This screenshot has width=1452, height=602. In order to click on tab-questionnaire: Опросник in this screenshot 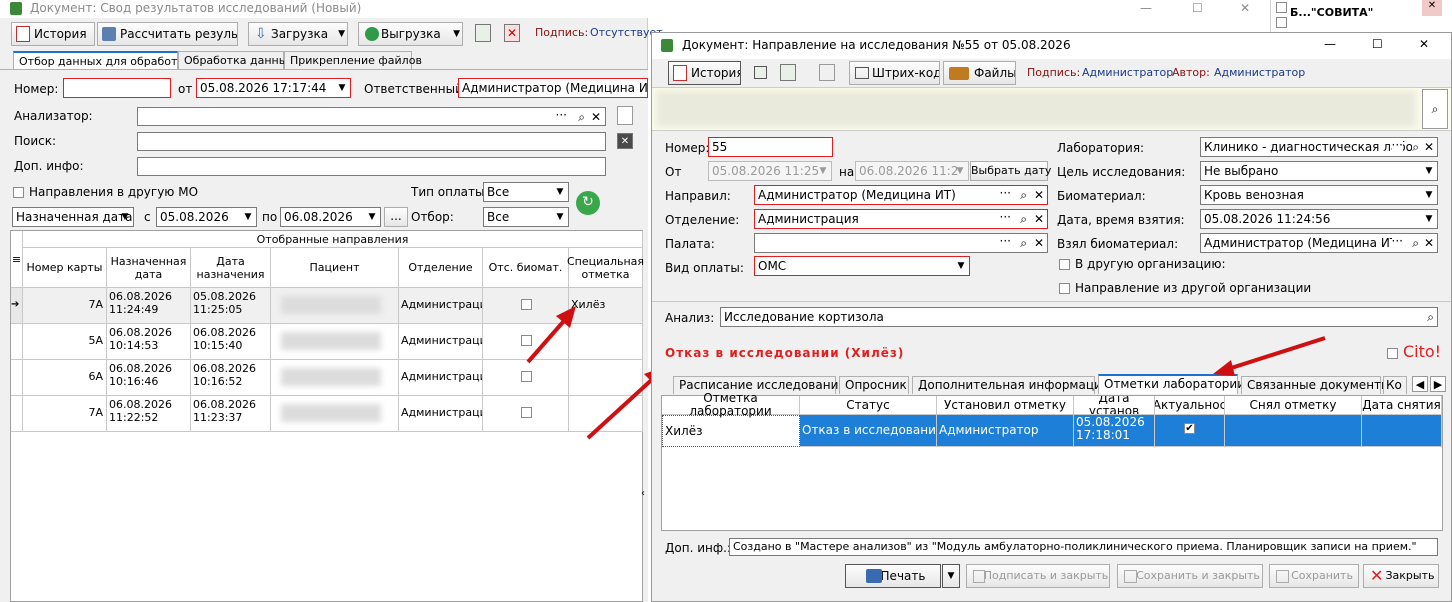, I will do `click(874, 385)`.